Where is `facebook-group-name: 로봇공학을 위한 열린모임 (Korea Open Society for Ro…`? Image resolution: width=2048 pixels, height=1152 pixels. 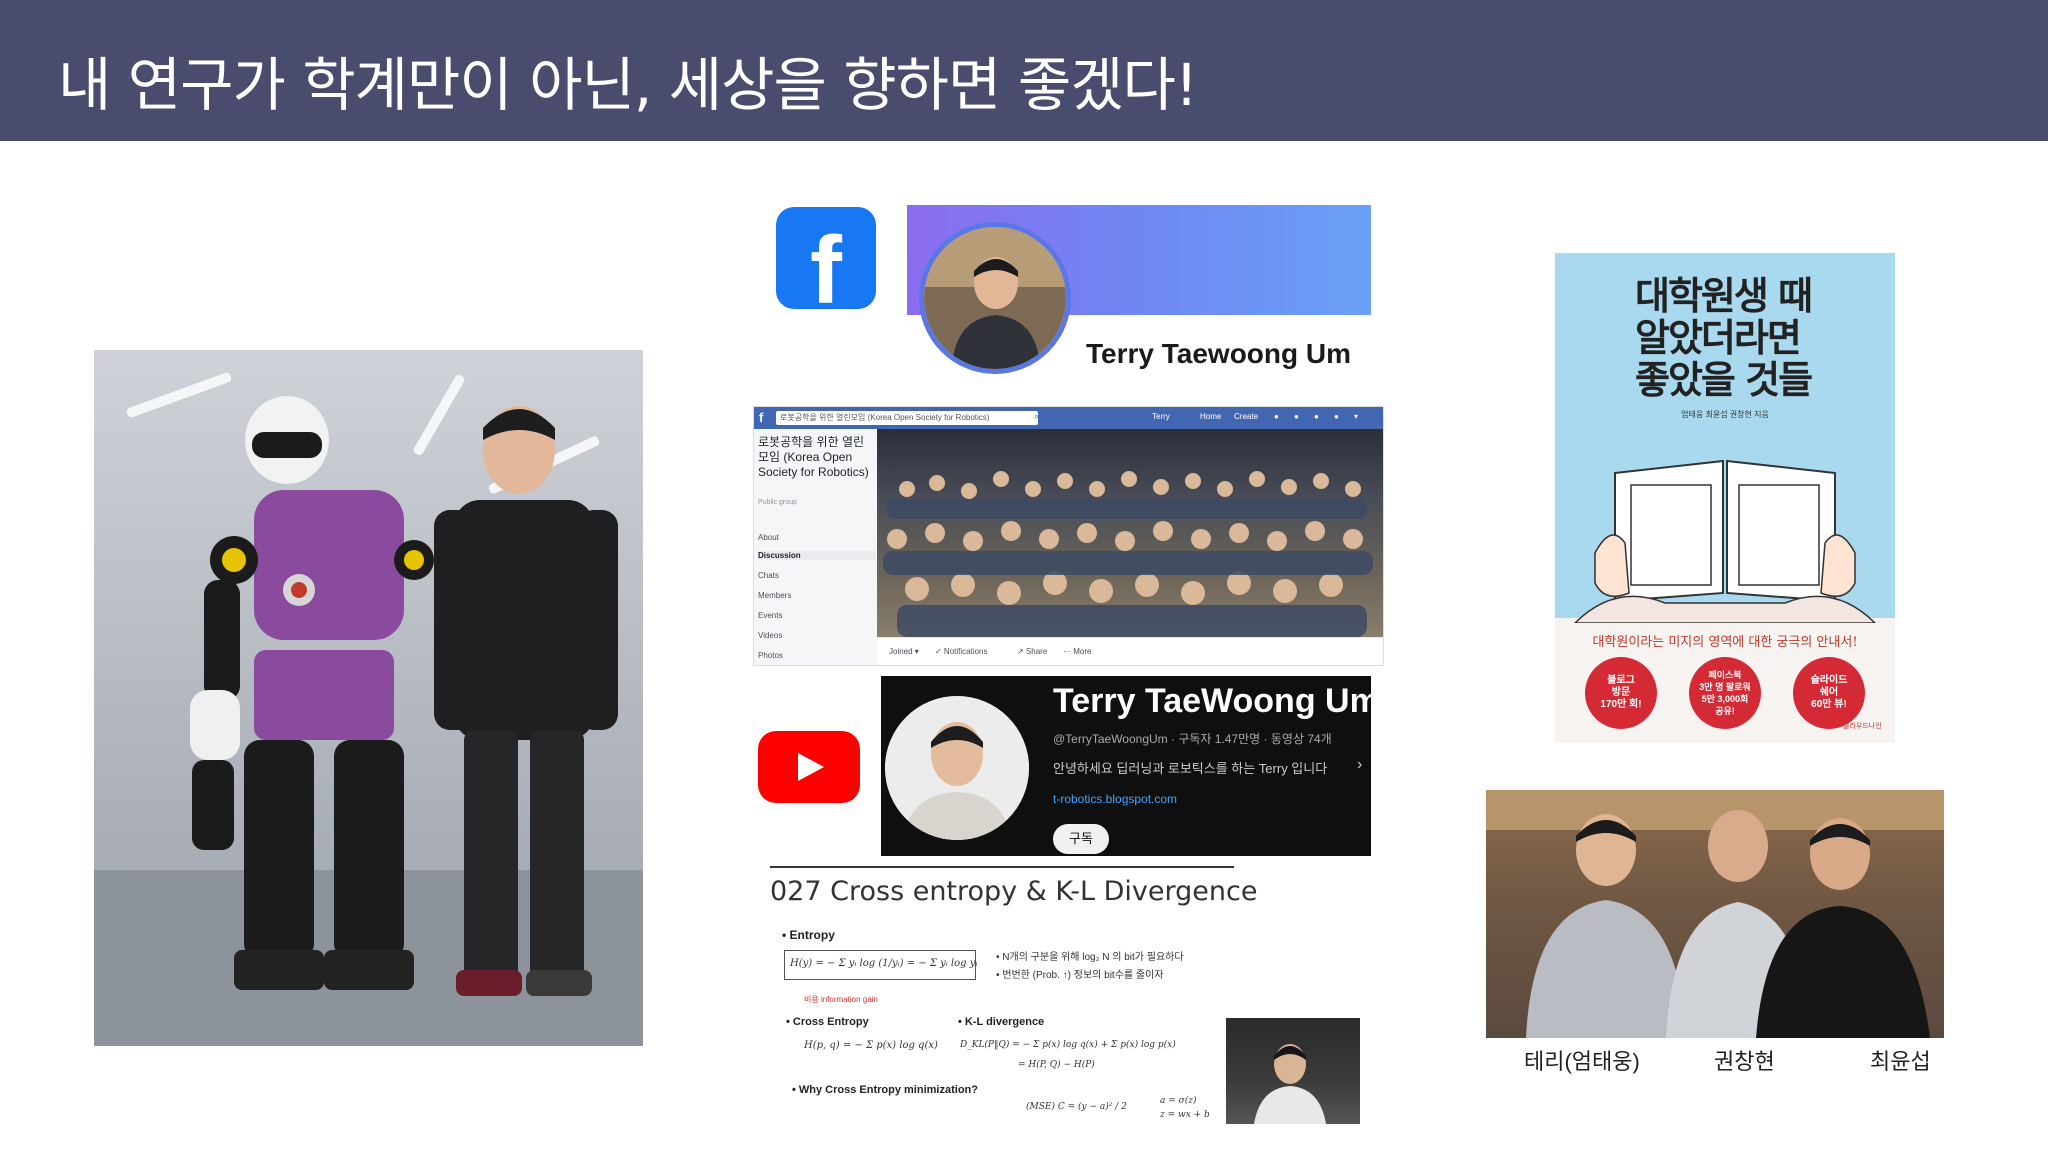
facebook-group-name: 로봇공학을 위한 열린모임 (Korea Open Society for Ro… is located at coordinates (816, 457).